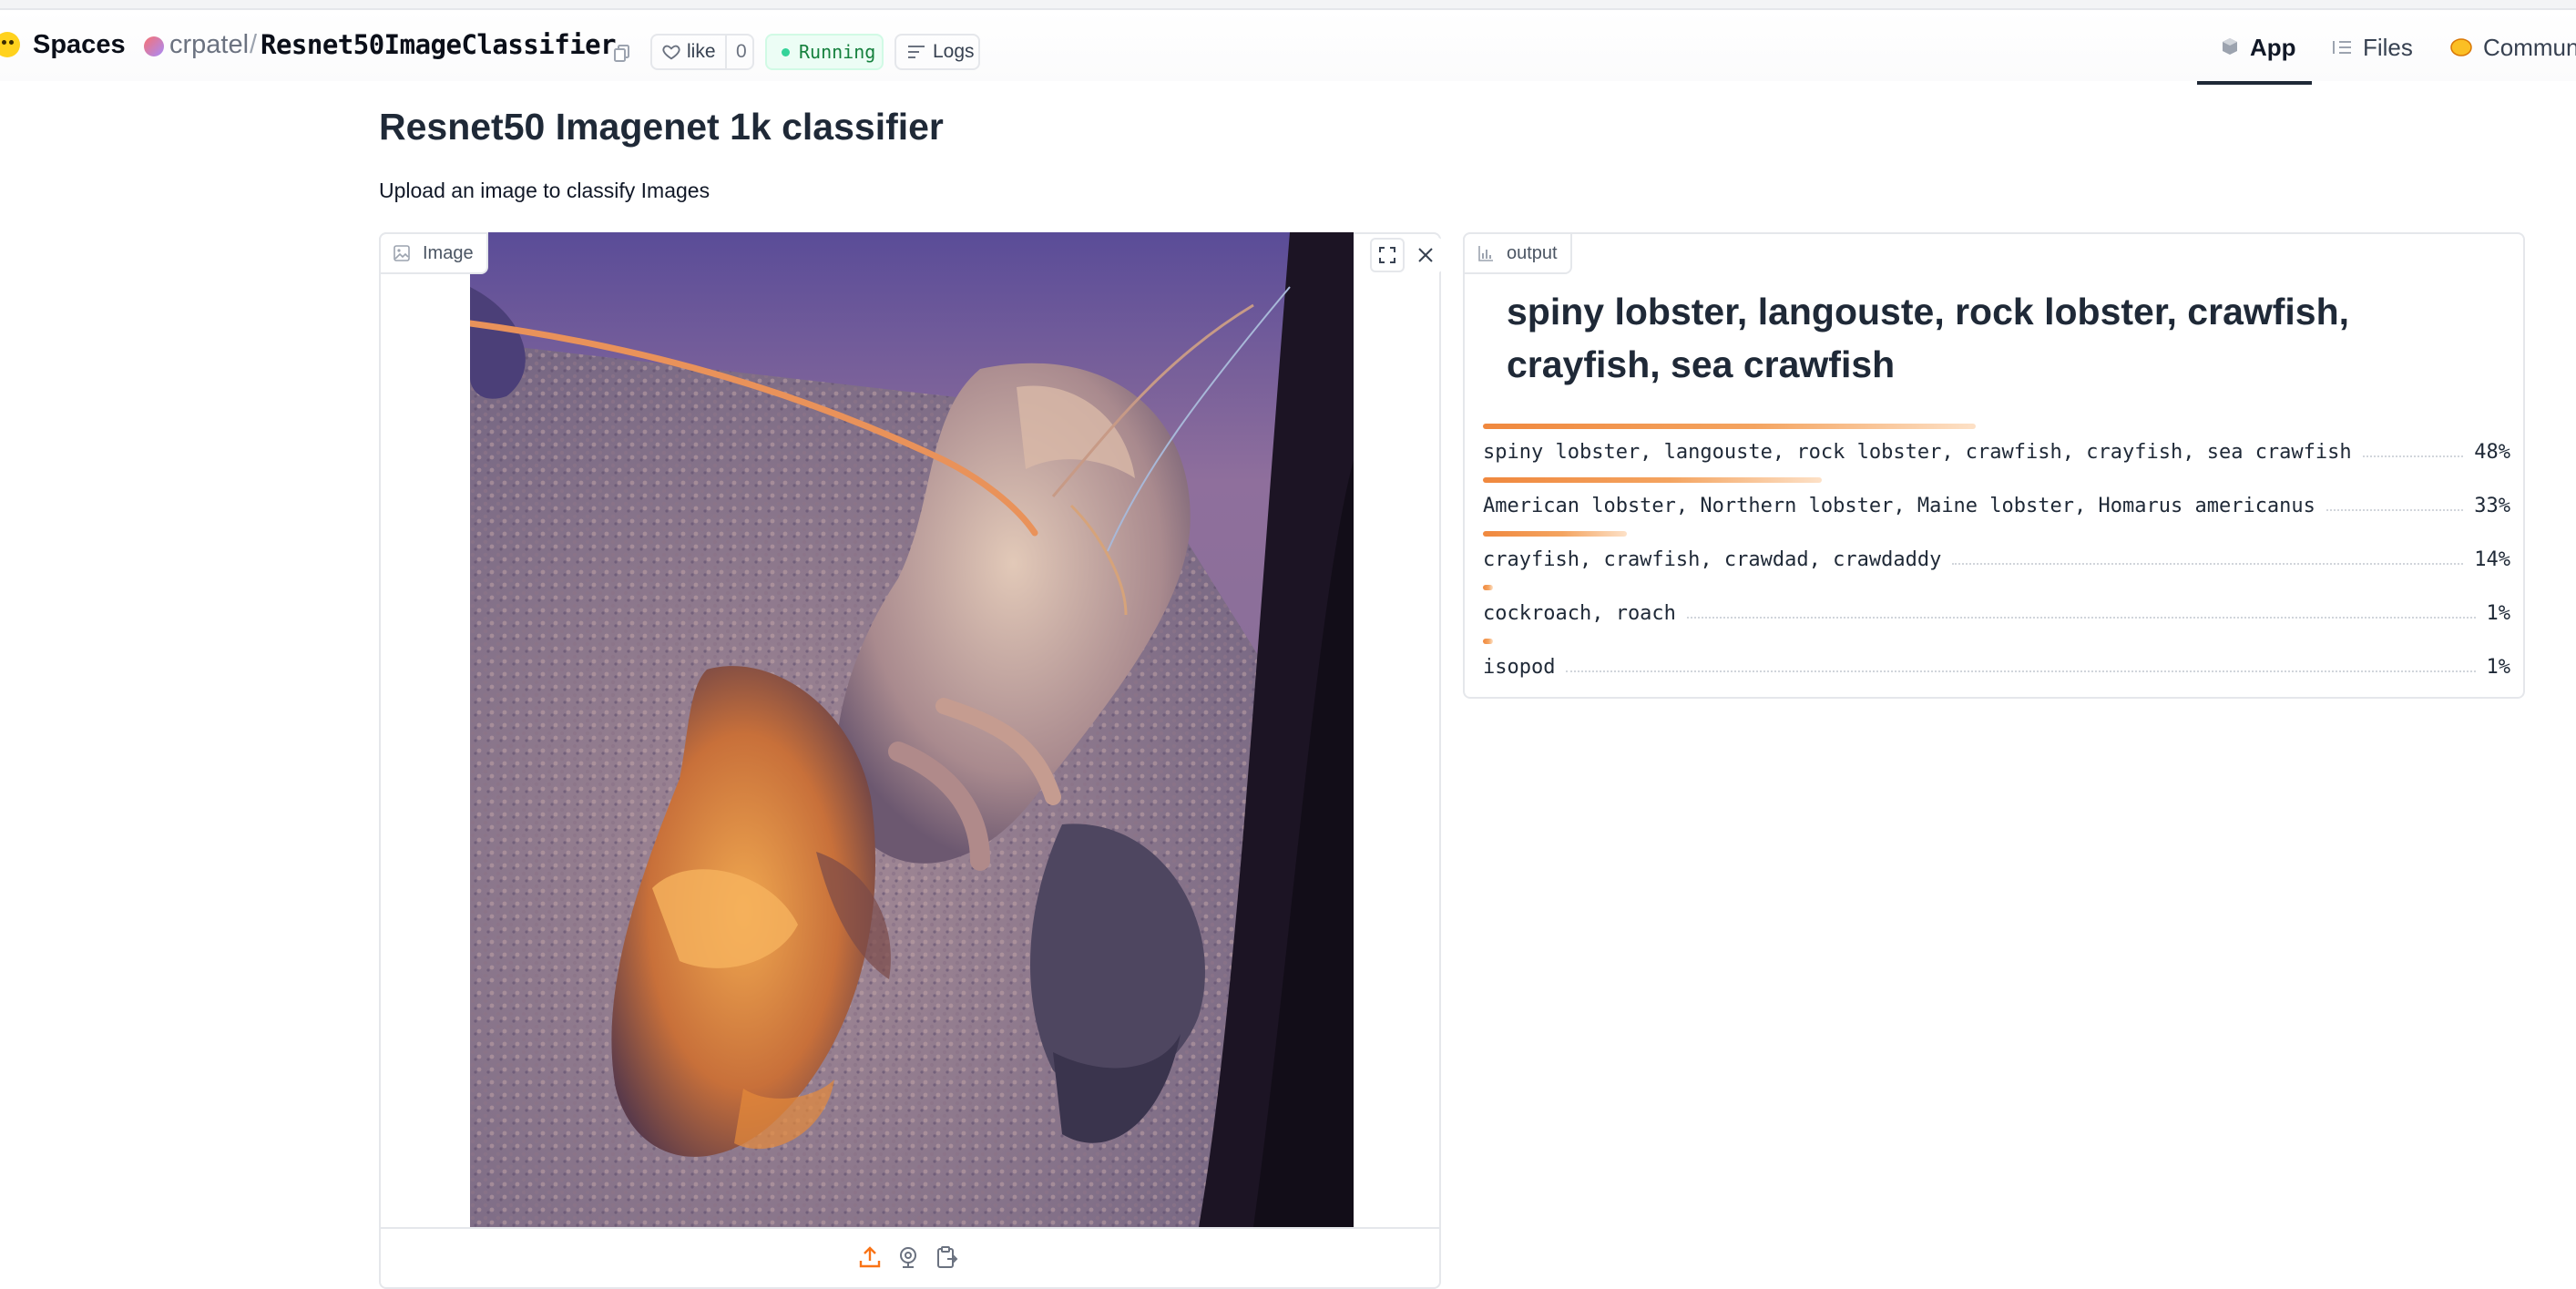 Image resolution: width=2576 pixels, height=1289 pixels. What do you see at coordinates (910, 1228) in the screenshot?
I see `image-panel-divider` at bounding box center [910, 1228].